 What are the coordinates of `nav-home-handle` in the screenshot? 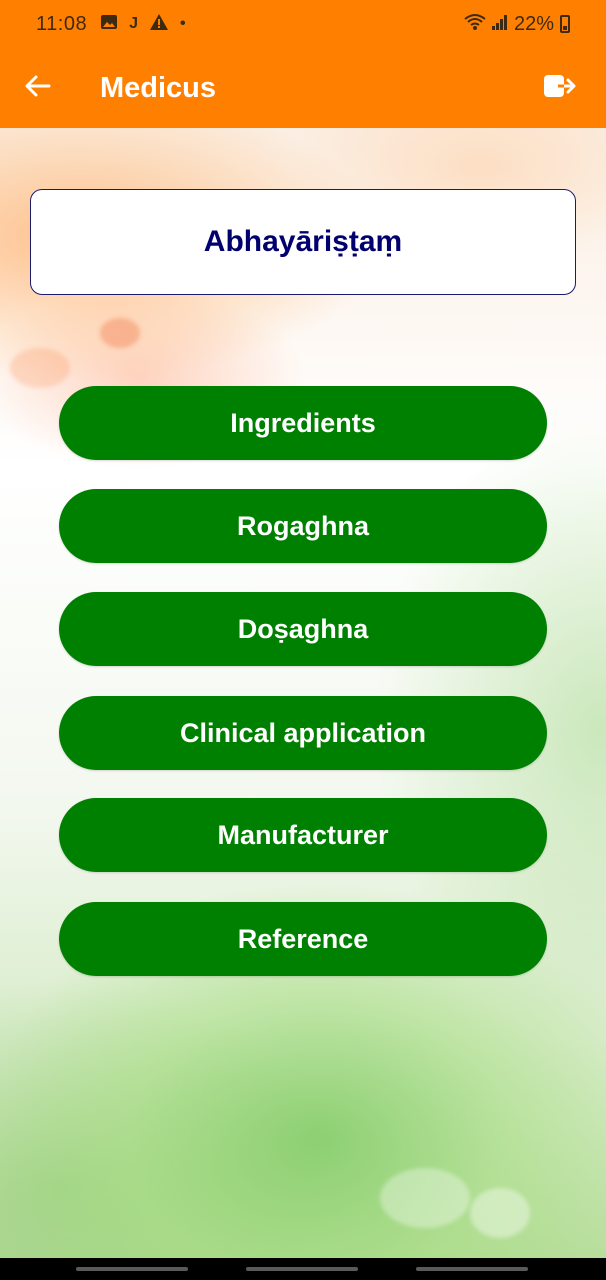 It's located at (302, 1269).